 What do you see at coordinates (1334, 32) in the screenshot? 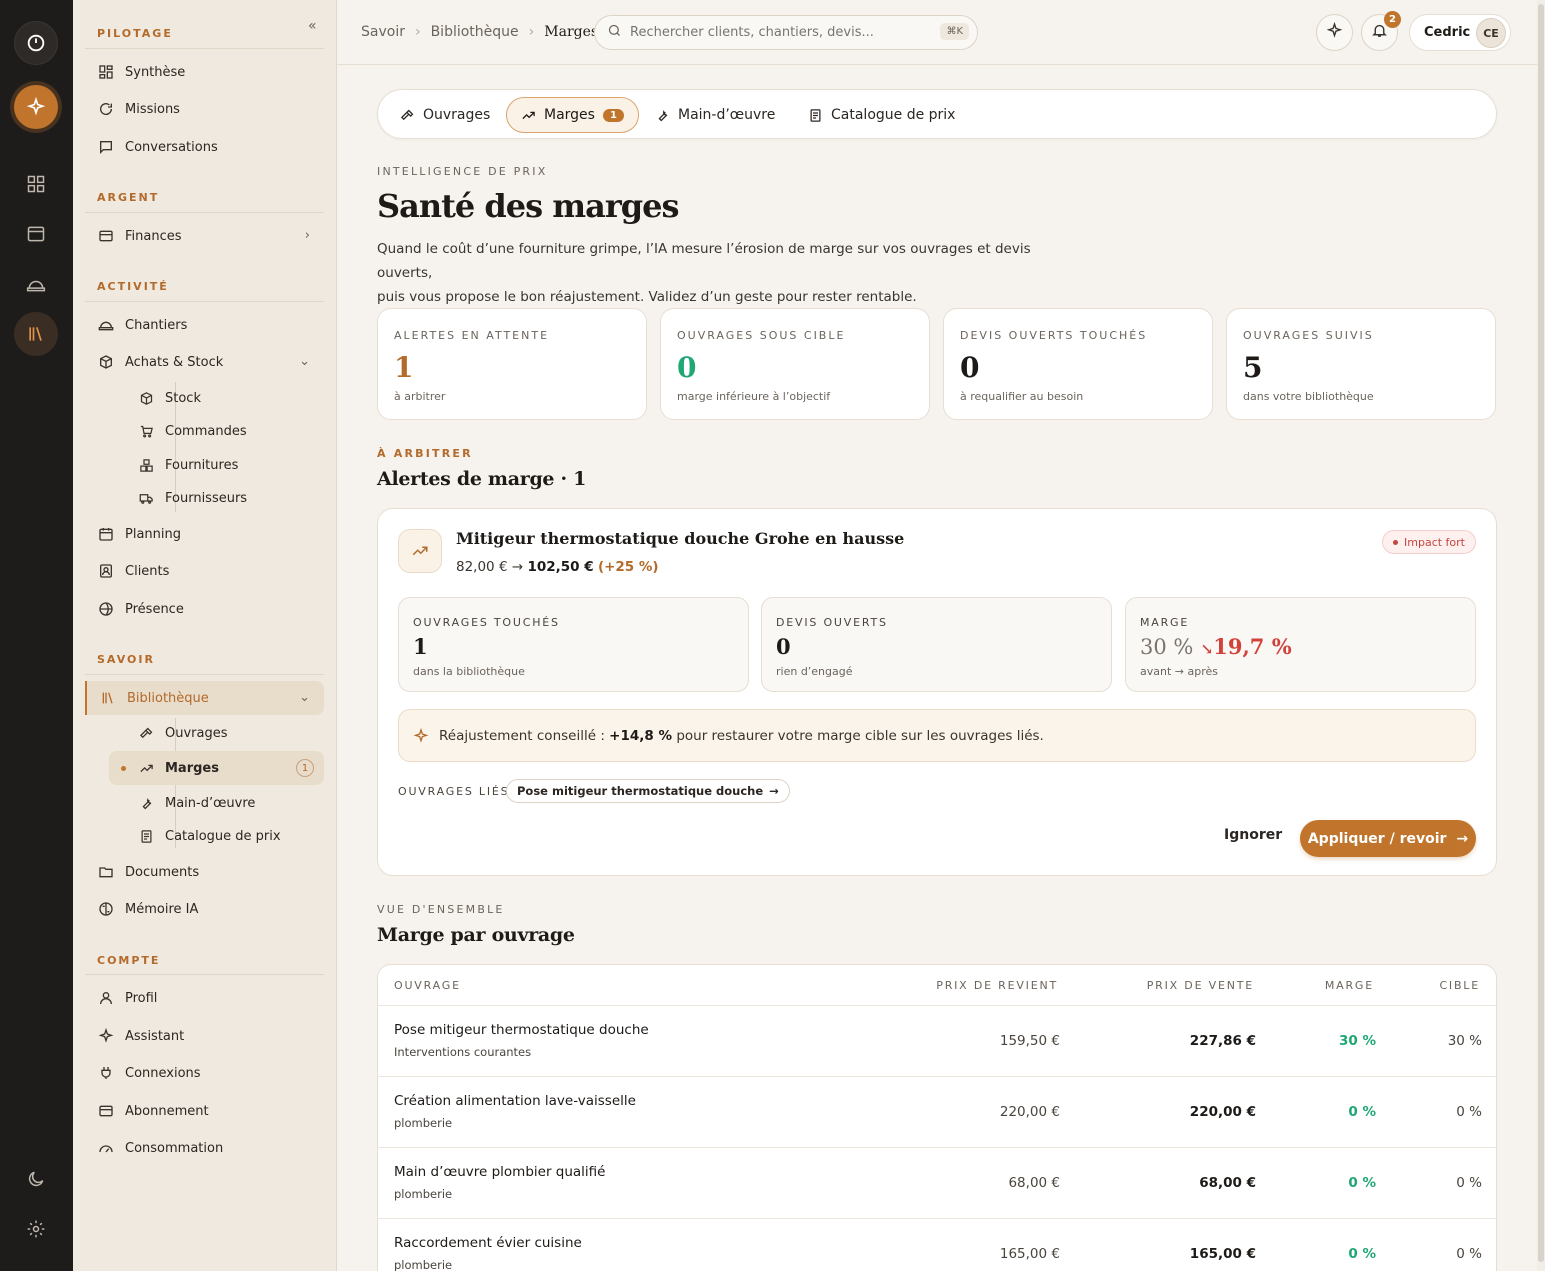
I see `ai-button` at bounding box center [1334, 32].